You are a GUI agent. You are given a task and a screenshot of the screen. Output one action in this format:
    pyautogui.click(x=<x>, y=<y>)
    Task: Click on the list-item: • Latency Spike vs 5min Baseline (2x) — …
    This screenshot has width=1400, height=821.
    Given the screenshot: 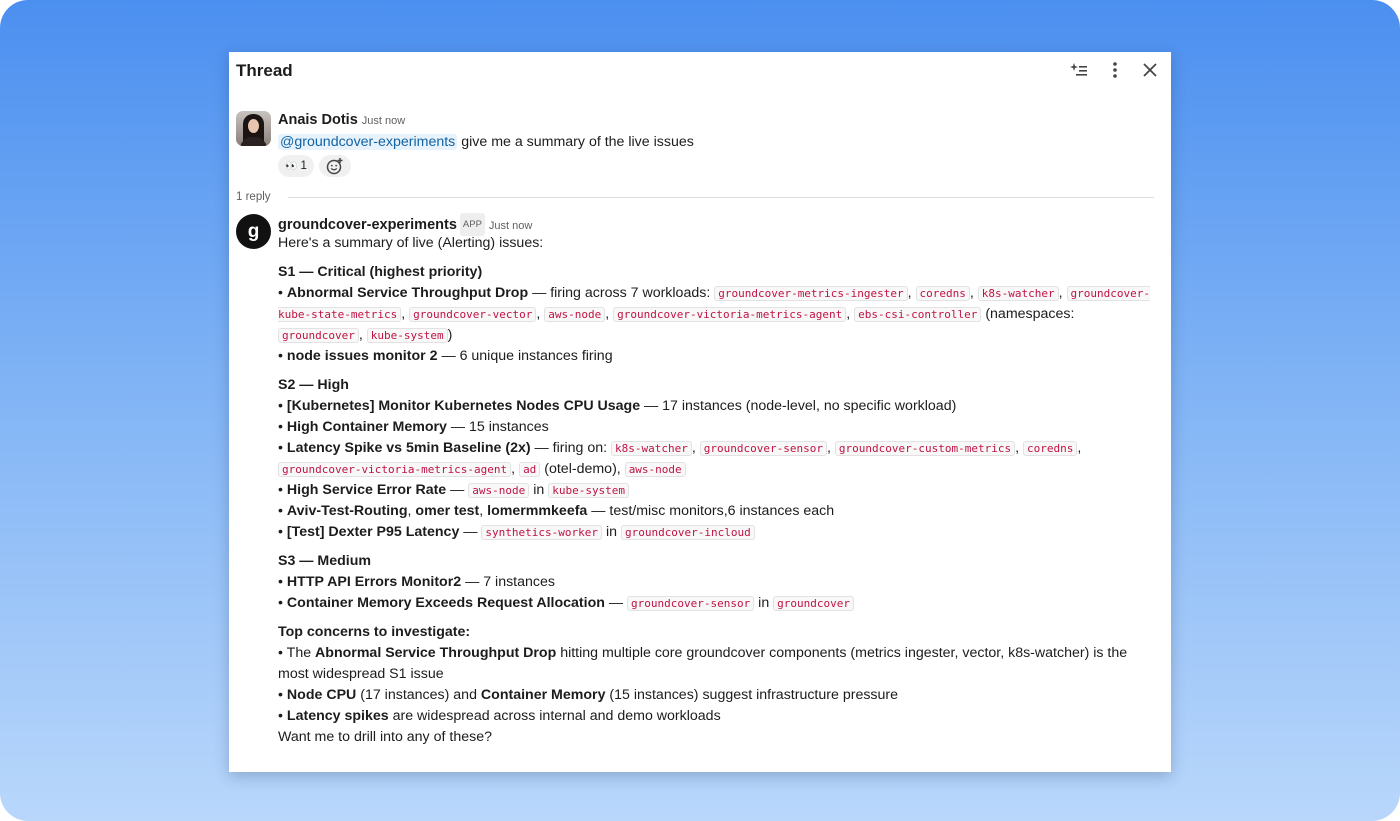 What is the action you would take?
    pyautogui.click(x=680, y=458)
    